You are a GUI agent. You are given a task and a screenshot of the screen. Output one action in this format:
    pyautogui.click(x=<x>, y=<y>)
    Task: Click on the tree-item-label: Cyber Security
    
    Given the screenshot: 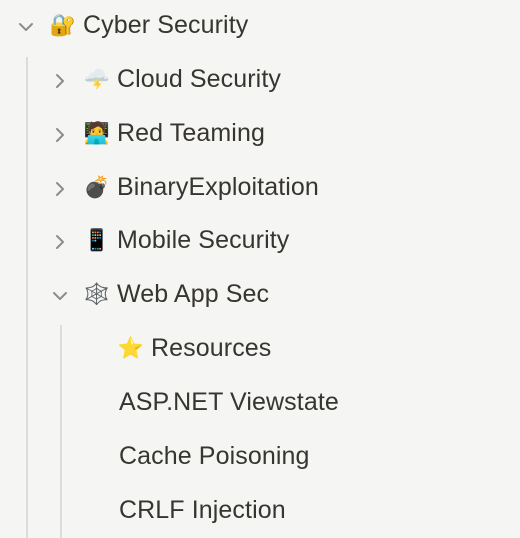 What is the action you would take?
    pyautogui.click(x=166, y=25)
    